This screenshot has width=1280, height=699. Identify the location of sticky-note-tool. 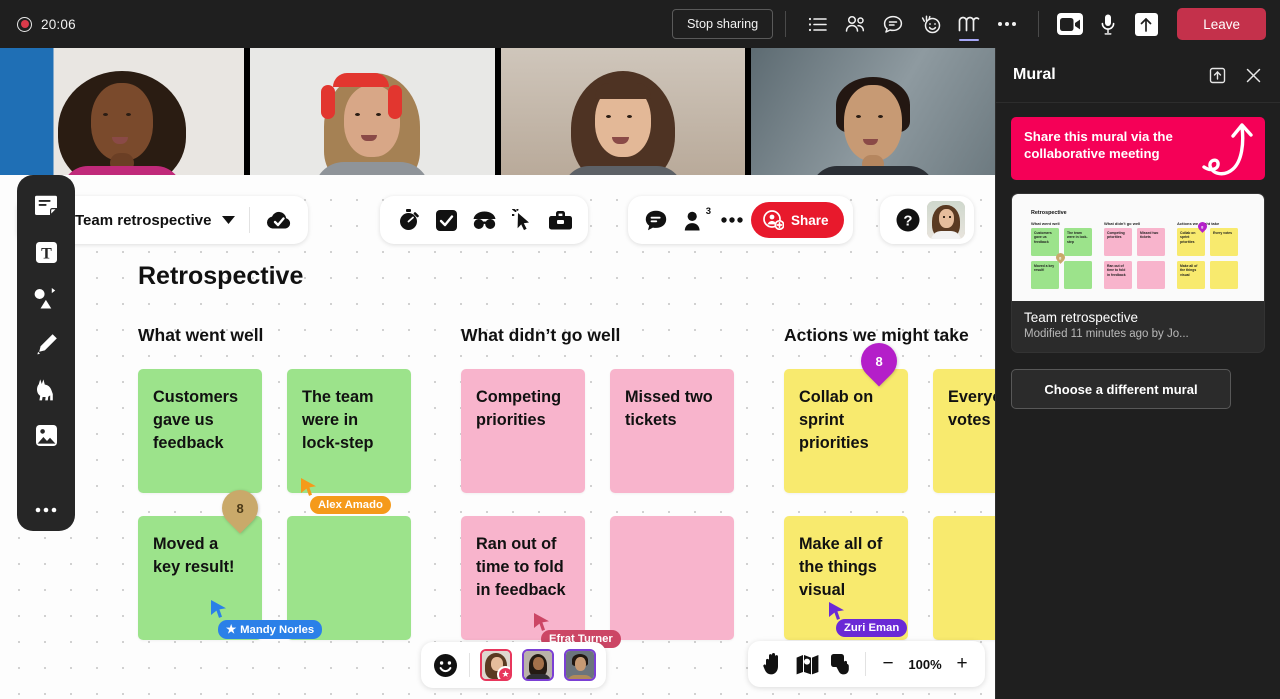
(46, 206).